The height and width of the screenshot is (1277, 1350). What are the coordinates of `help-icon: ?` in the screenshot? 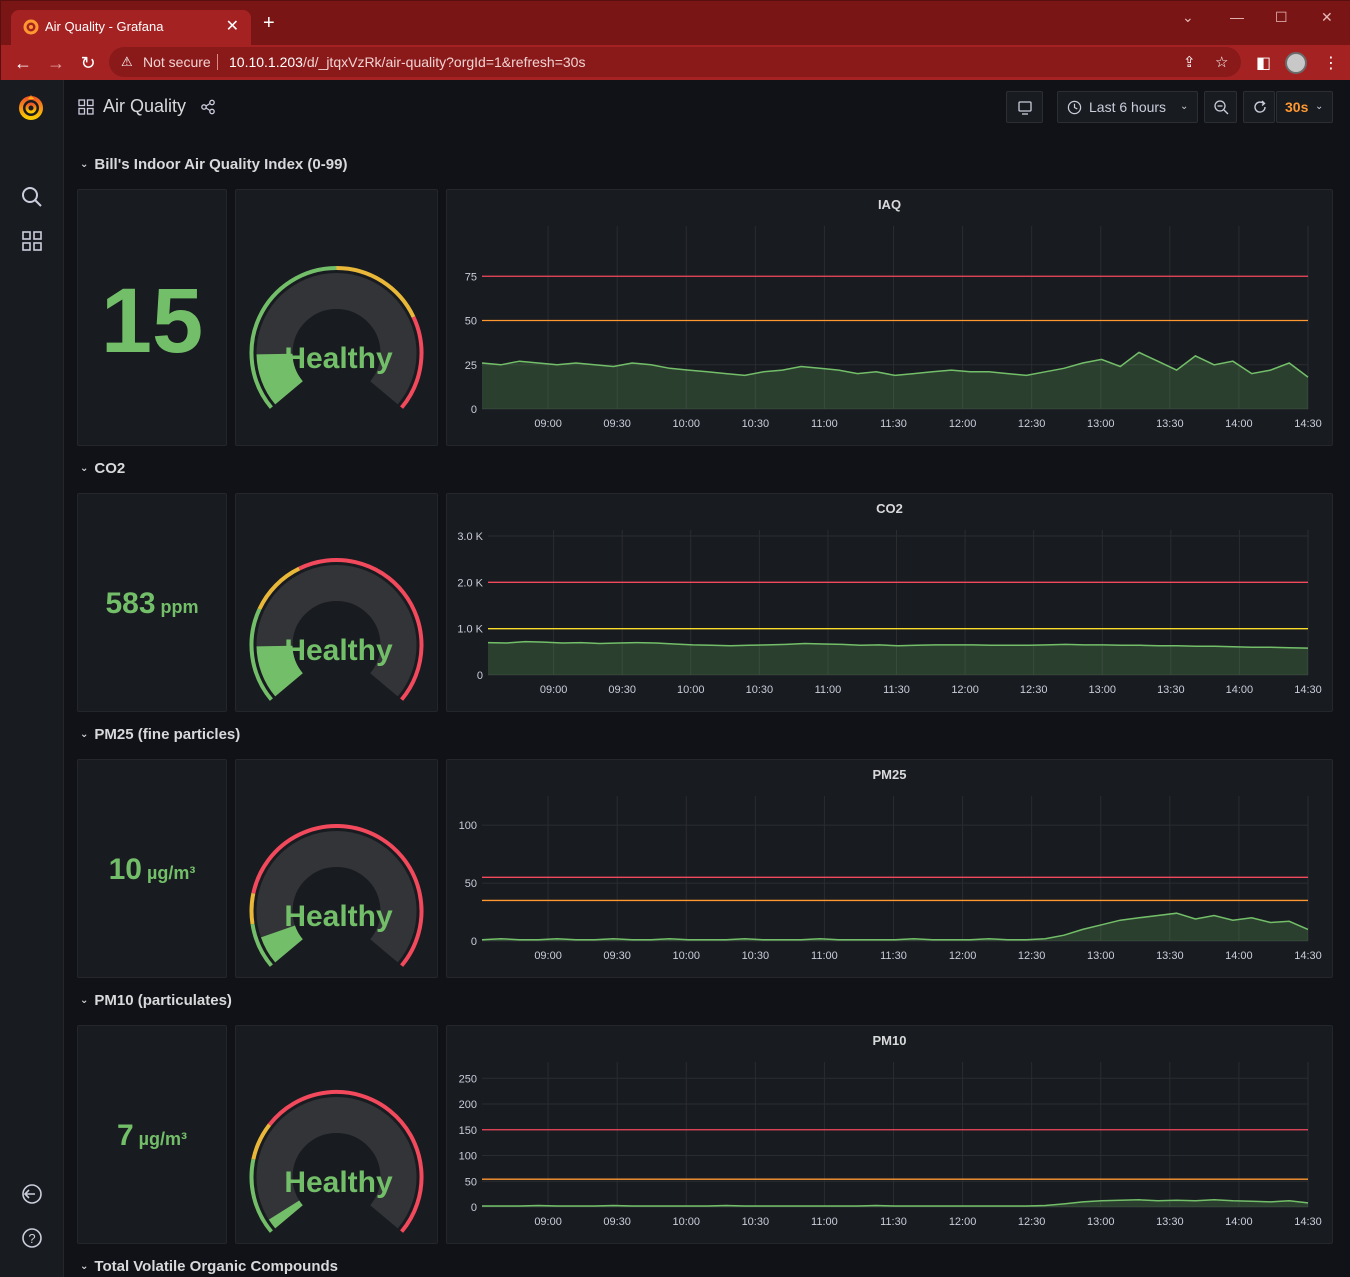 It's located at (32, 1238).